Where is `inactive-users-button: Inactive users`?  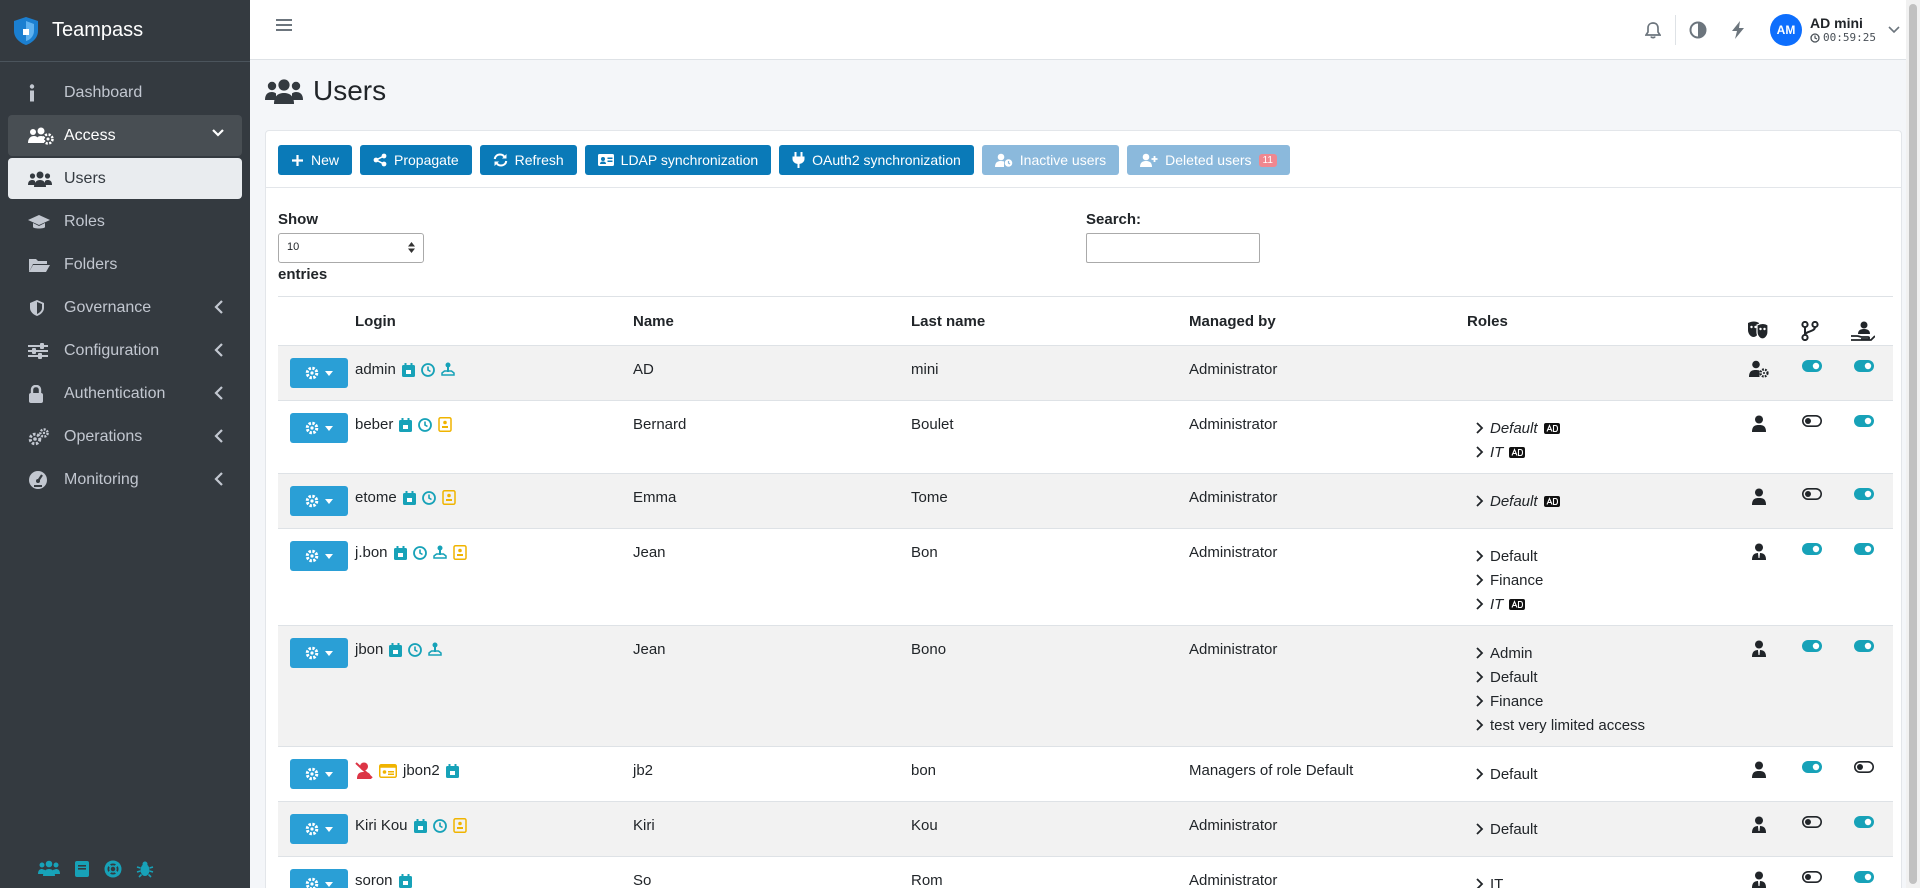
inactive-users-button: Inactive users is located at coordinates (1050, 160).